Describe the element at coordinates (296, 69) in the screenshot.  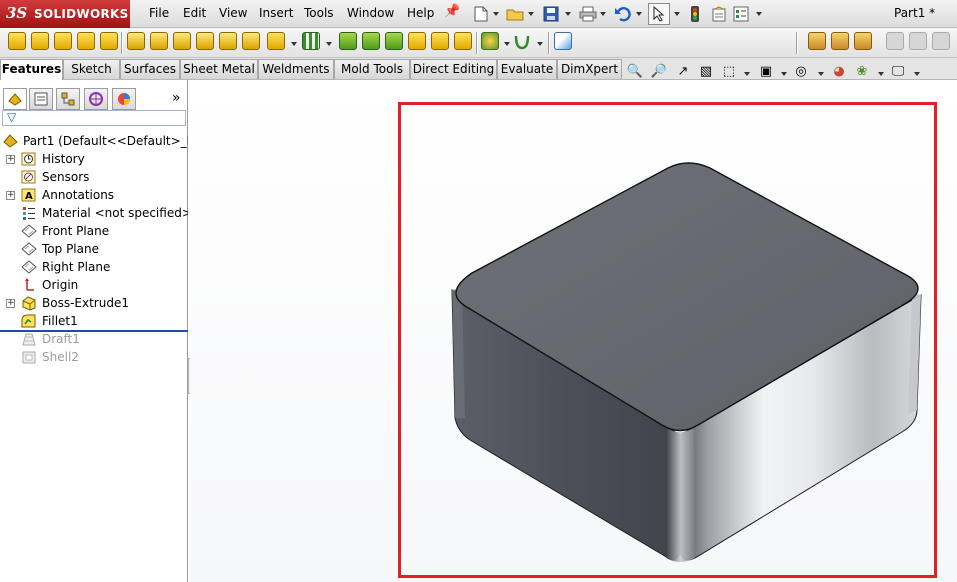
I see `tab-weldments: Weldments` at that location.